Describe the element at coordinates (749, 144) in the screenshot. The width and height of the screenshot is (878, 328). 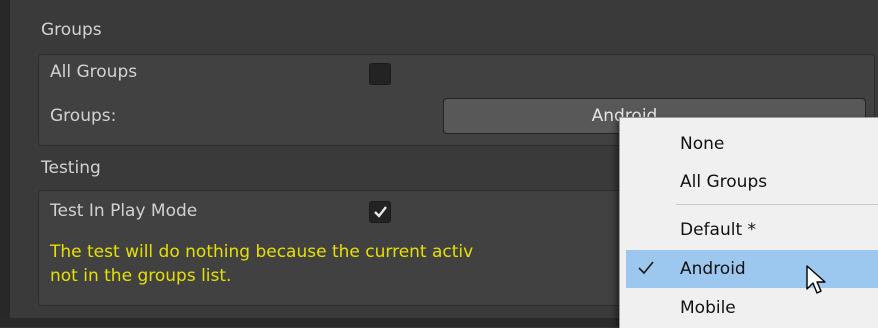
I see `menu-item-none: None` at that location.